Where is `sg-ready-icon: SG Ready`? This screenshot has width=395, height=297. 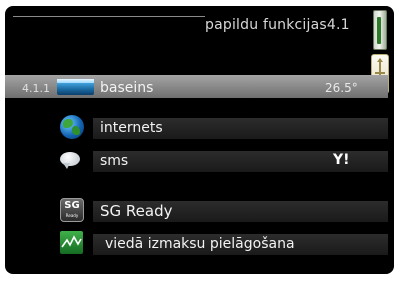
sg-ready-icon: SG Ready is located at coordinates (72, 210).